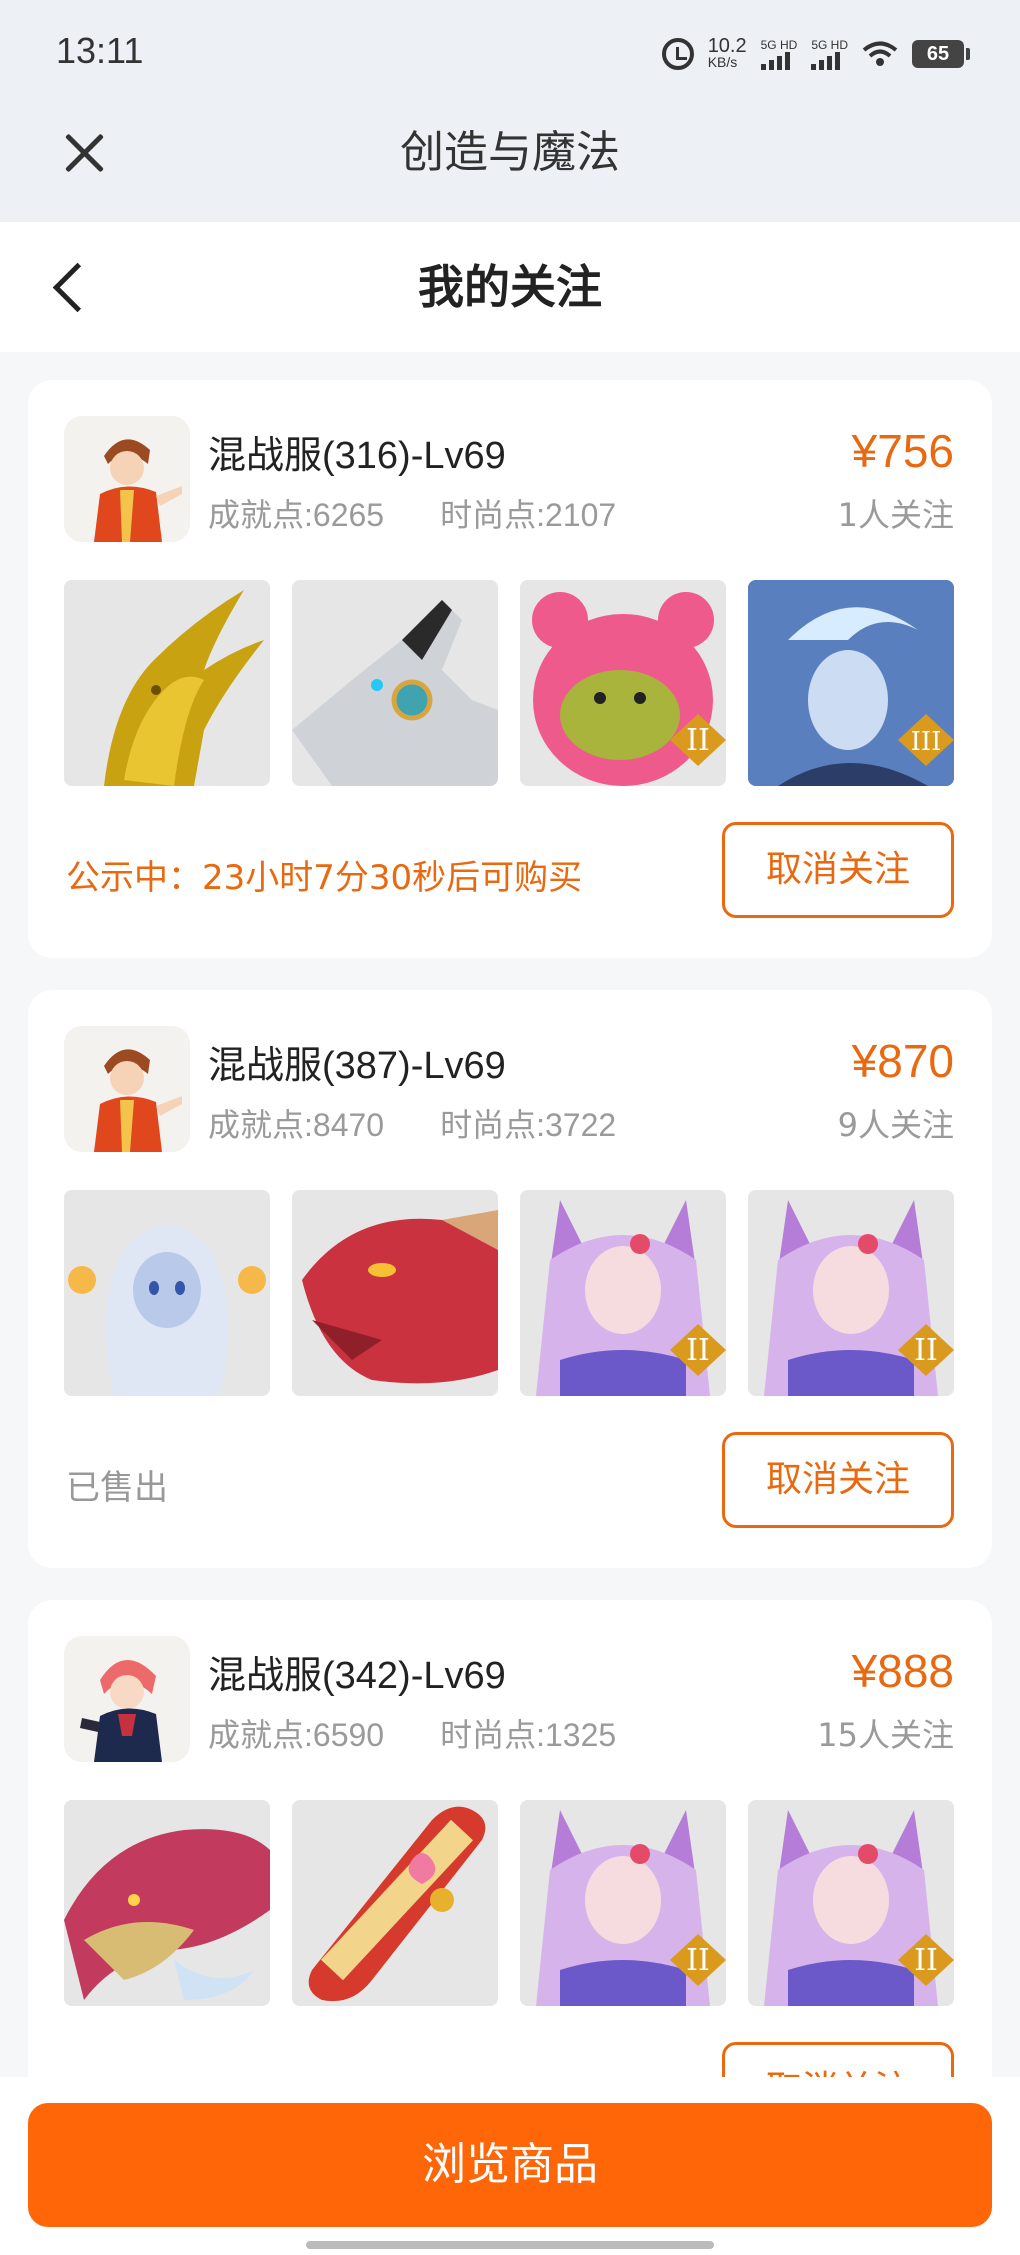 The image size is (1020, 2255). What do you see at coordinates (296, 1735) in the screenshot?
I see `achievement-points: 成就点:6590` at bounding box center [296, 1735].